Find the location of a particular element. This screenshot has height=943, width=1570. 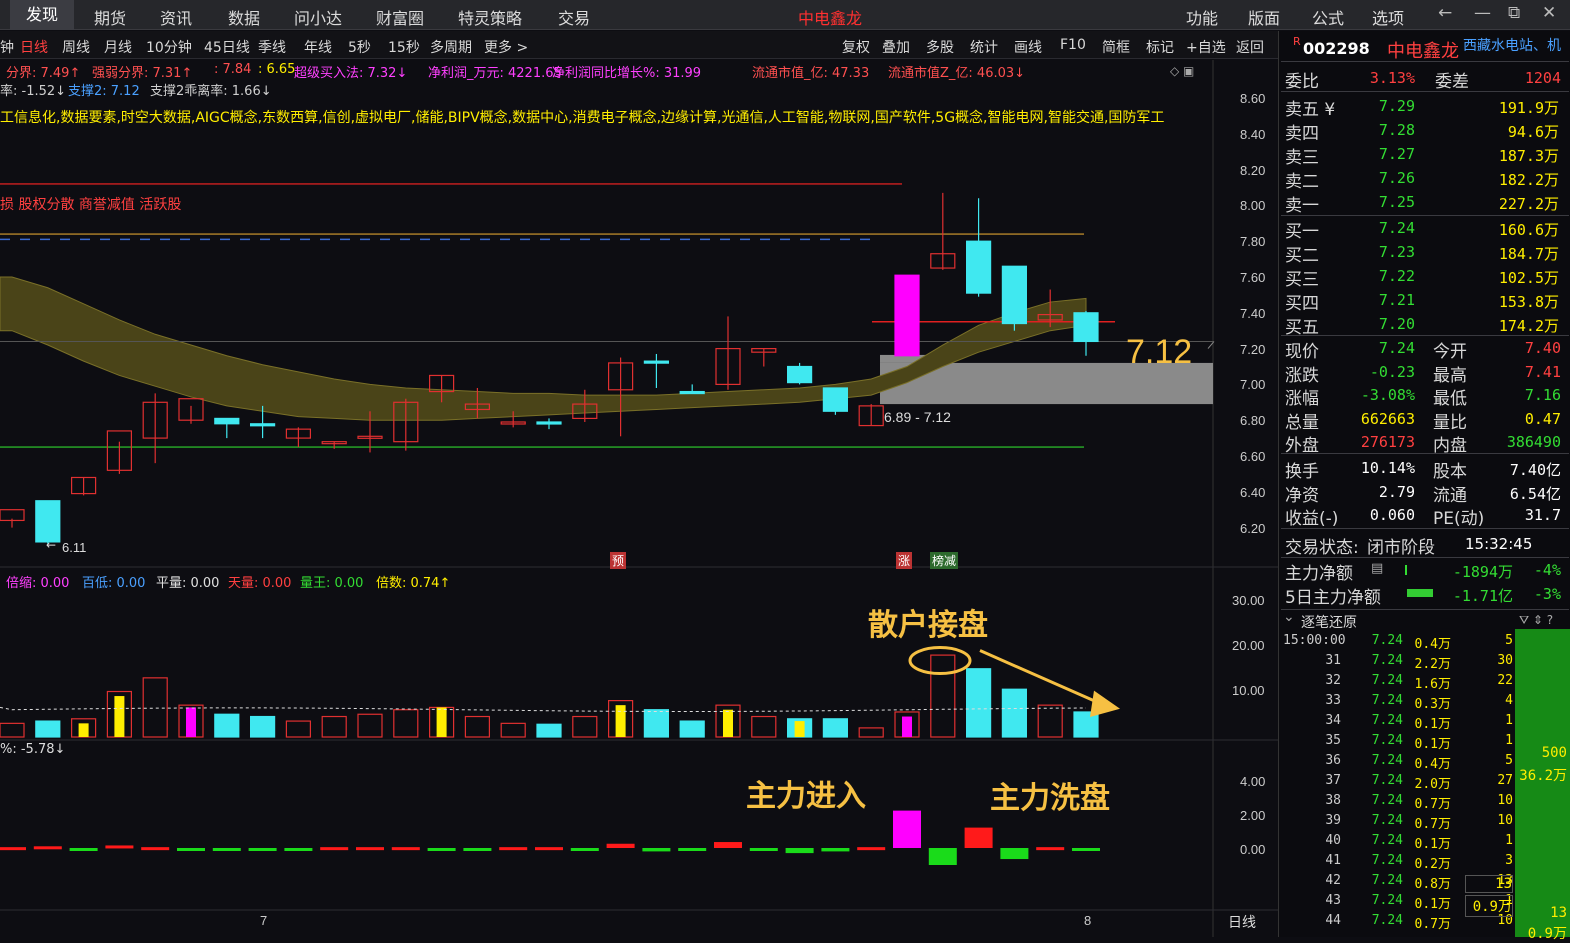

bid-price: 7.24 is located at coordinates (1382, 228).